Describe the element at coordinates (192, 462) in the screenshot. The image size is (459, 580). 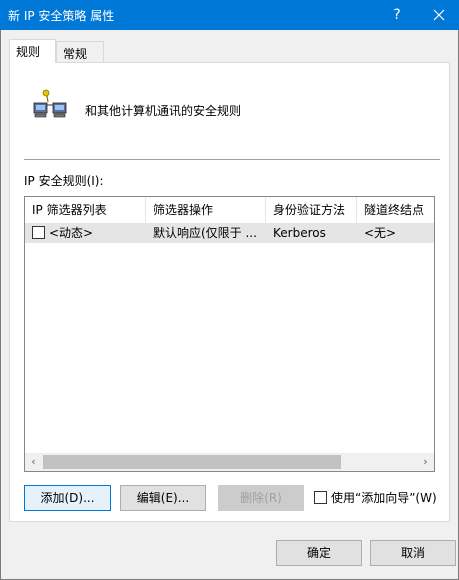
I see `scroll-thumb` at that location.